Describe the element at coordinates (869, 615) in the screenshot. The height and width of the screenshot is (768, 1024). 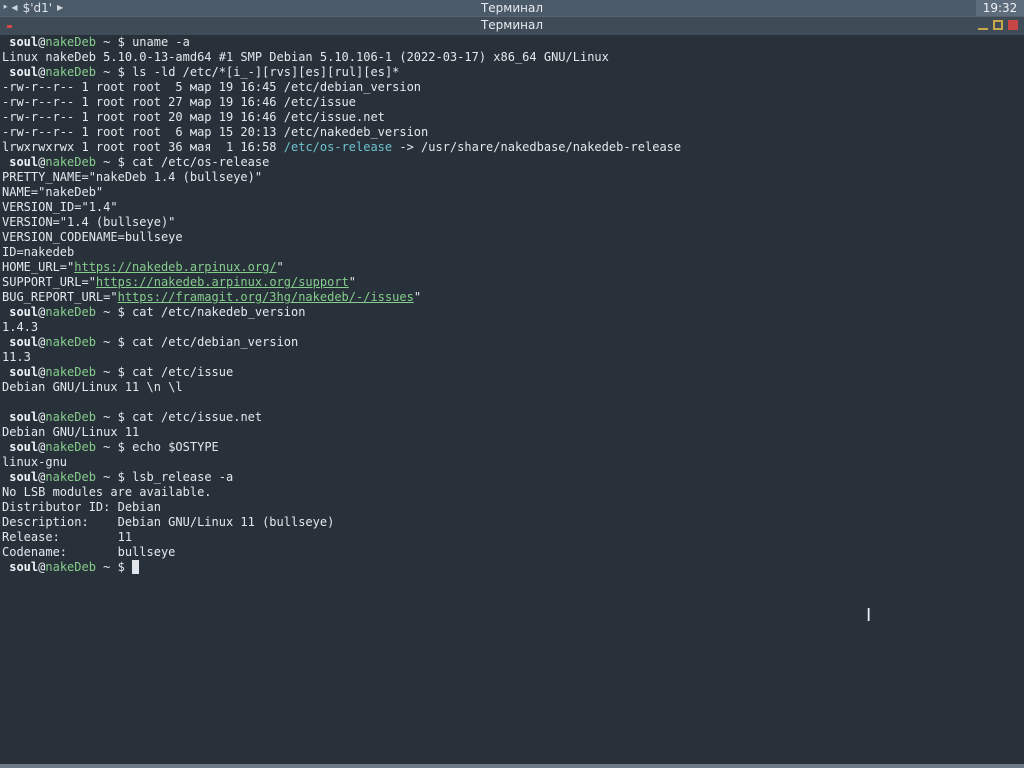
I see `mouse-ibeam-icon: I` at that location.